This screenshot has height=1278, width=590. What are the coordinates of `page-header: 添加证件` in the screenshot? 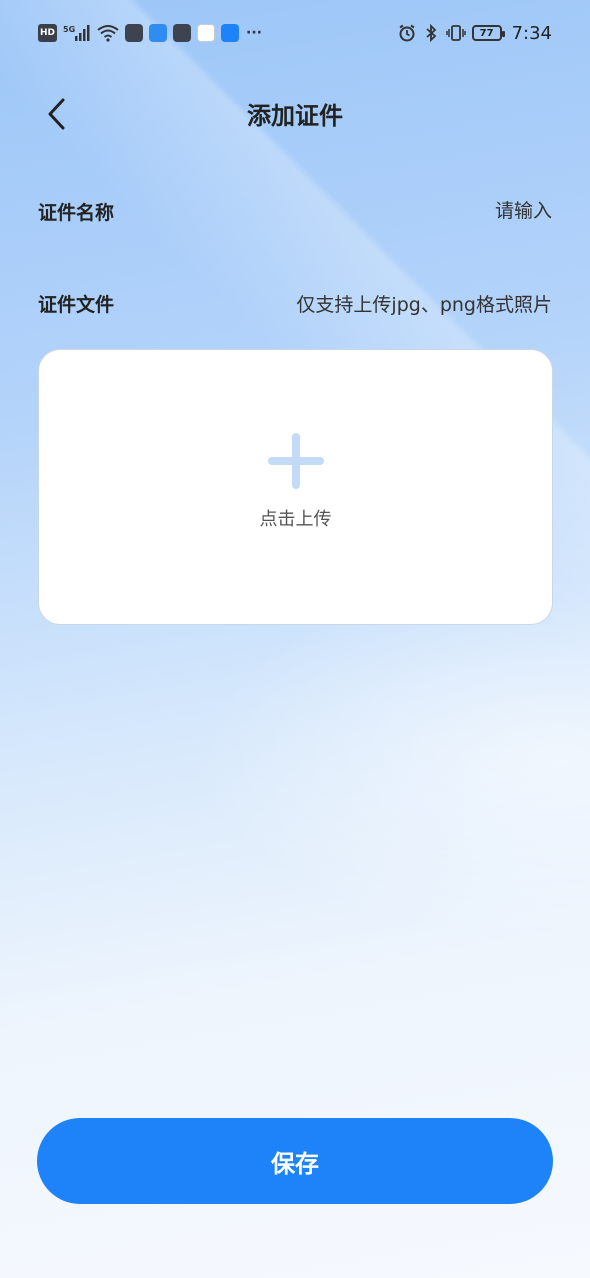 It's located at (295, 113).